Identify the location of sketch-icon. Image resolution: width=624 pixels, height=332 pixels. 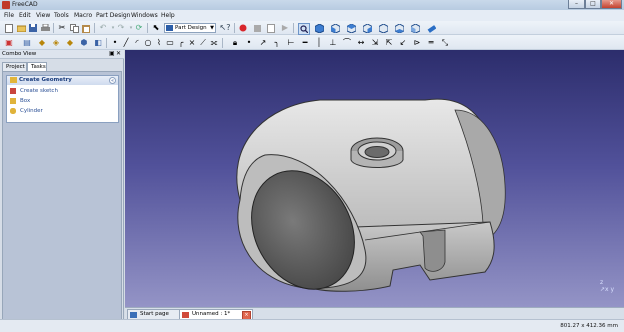
(13, 91).